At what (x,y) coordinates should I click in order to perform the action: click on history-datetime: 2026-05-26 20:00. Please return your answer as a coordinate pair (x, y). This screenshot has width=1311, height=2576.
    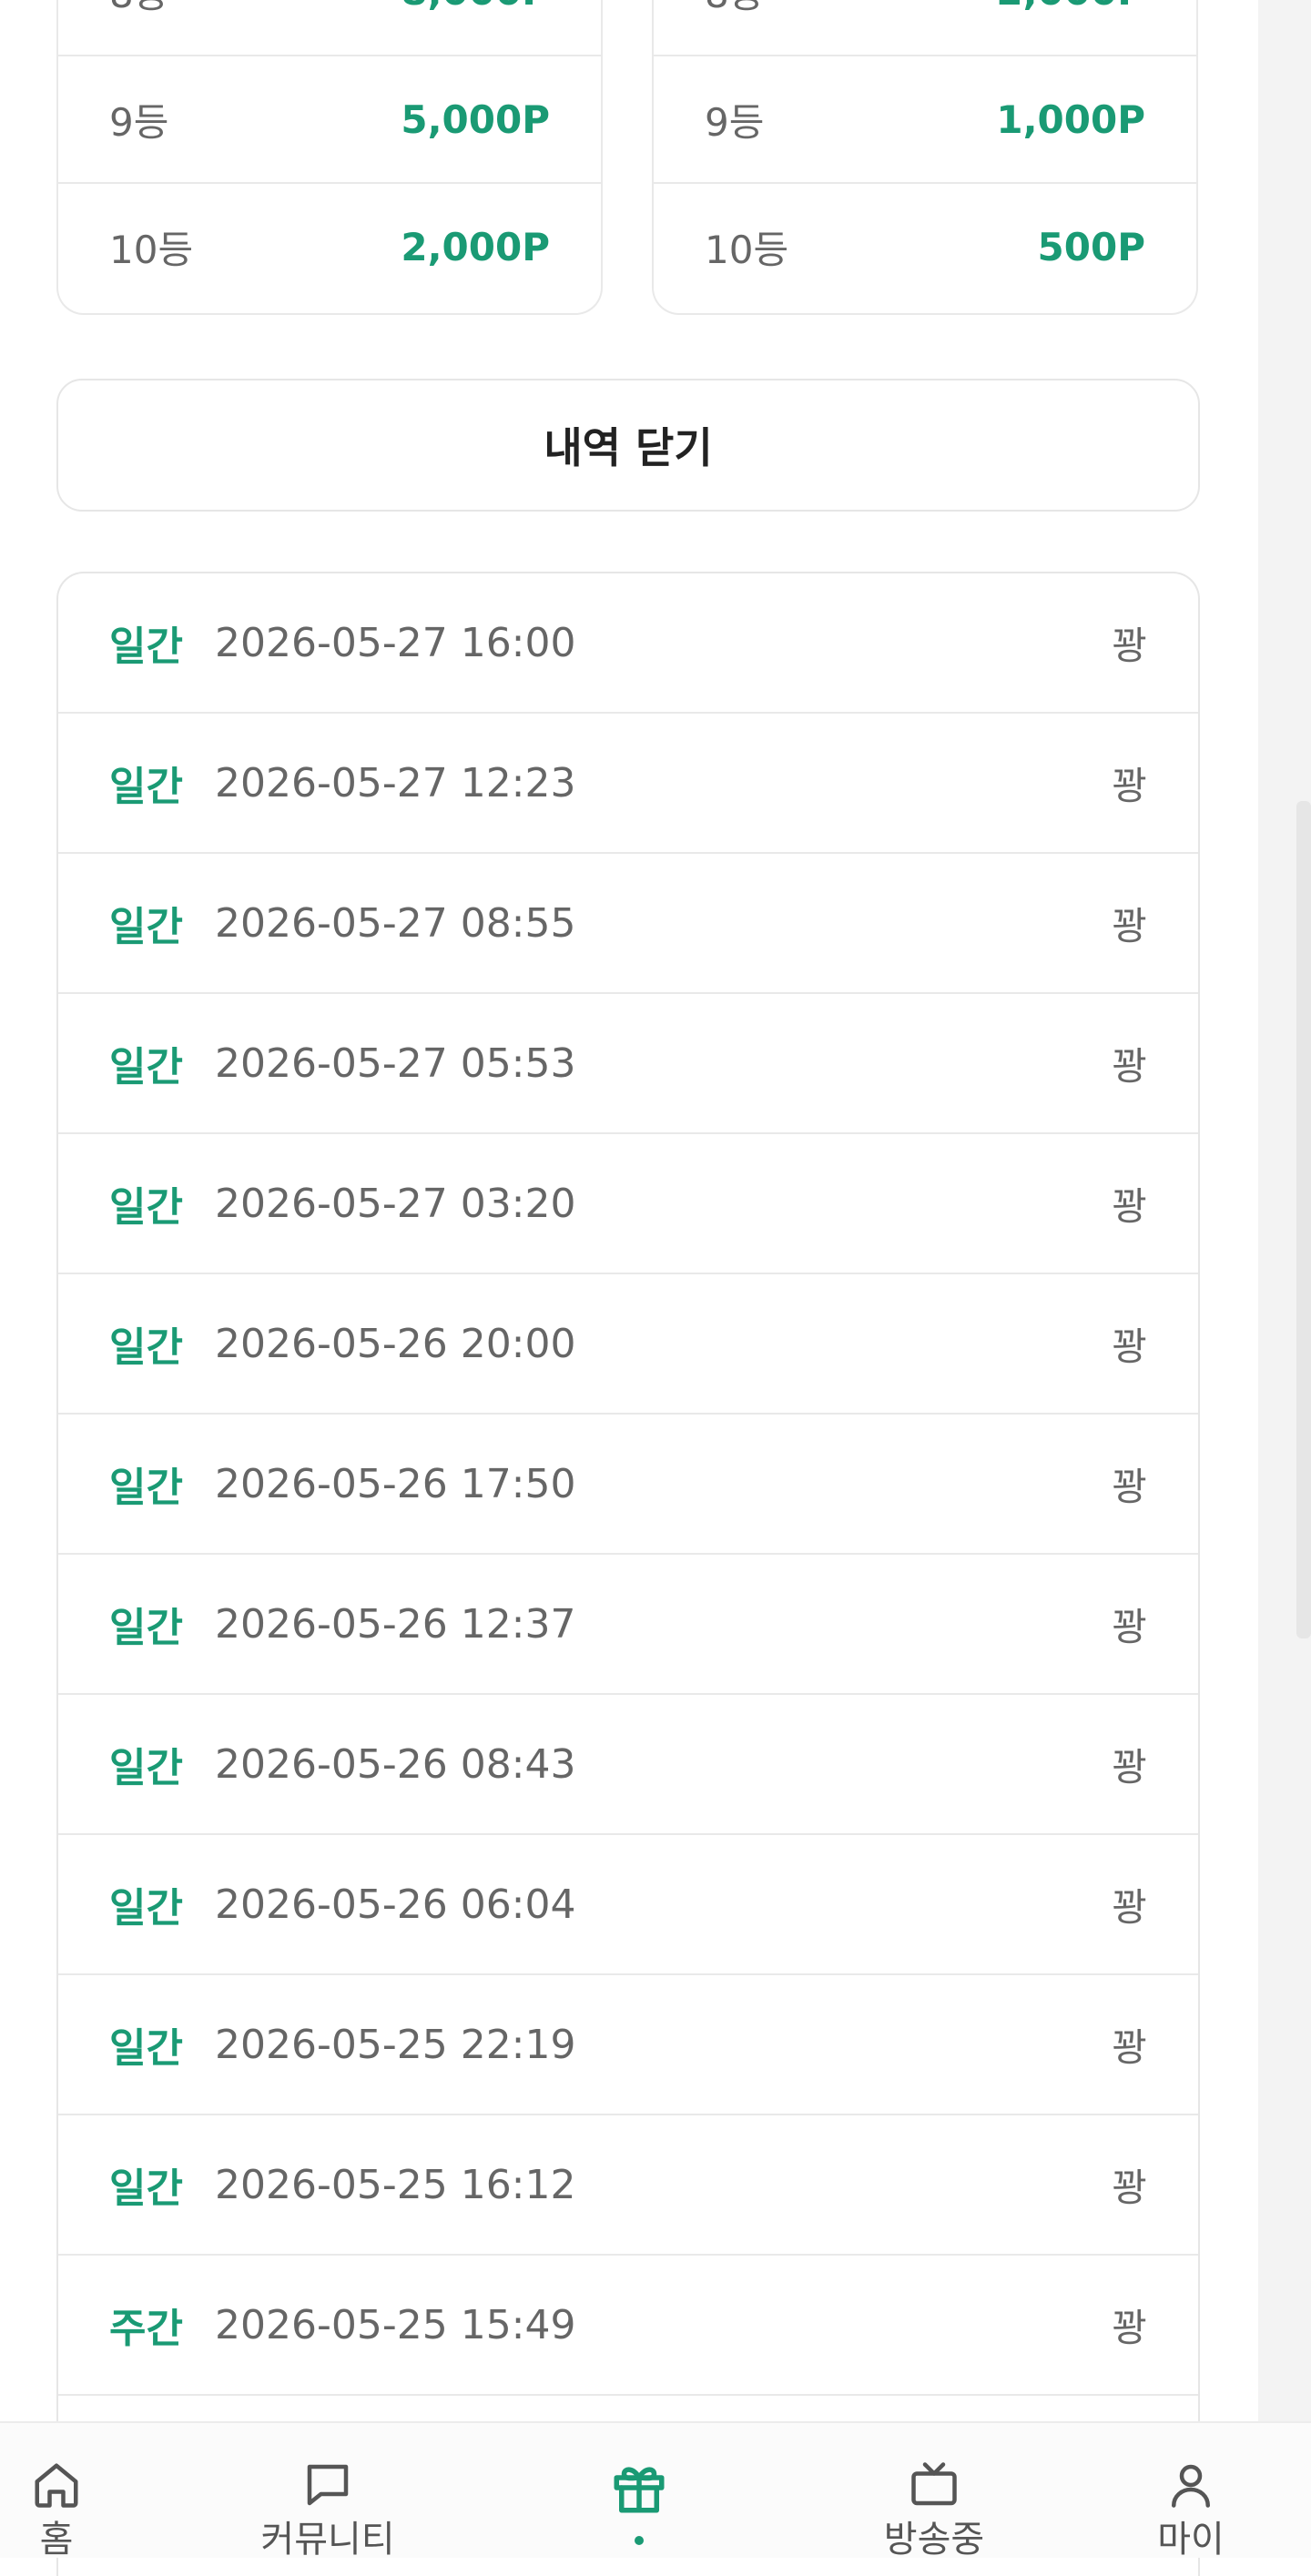
    Looking at the image, I should click on (395, 1343).